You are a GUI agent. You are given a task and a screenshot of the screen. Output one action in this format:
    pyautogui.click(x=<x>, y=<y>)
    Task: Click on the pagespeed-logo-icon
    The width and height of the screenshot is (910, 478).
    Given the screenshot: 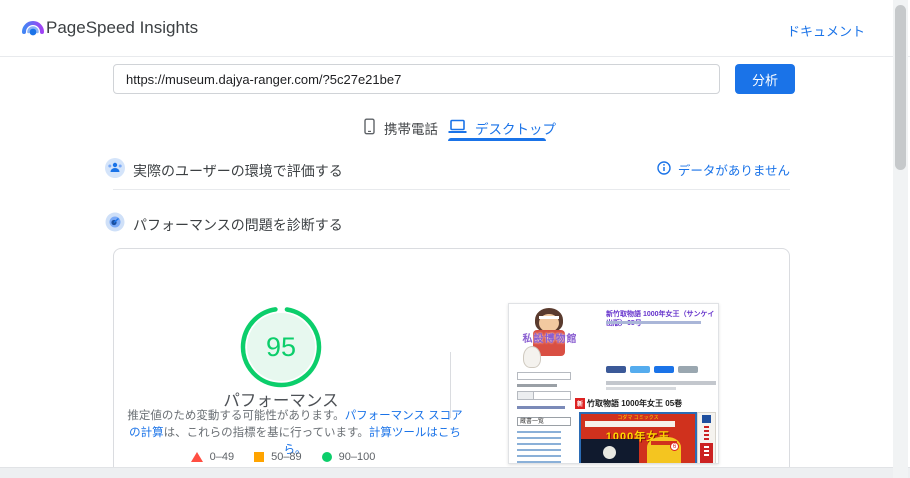 What is the action you would take?
    pyautogui.click(x=33, y=28)
    